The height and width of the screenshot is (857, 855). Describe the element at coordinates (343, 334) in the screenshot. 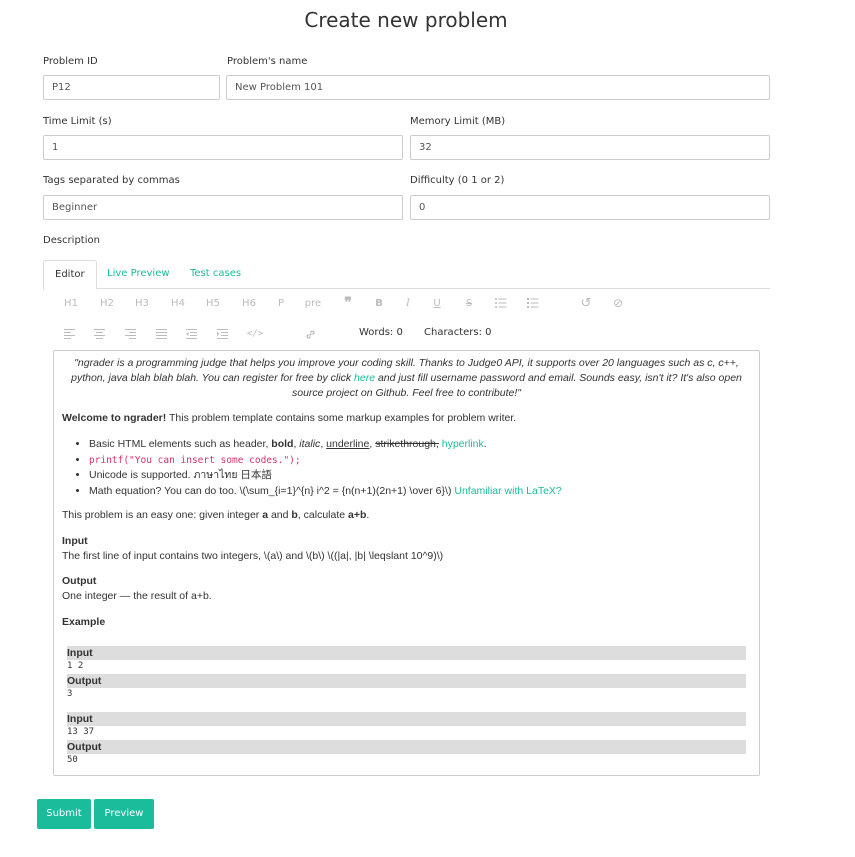

I see `editor-toolbar-row-2: </>` at that location.